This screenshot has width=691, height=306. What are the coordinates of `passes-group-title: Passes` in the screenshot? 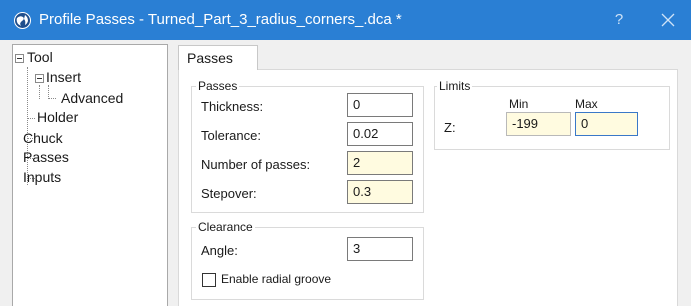 It's located at (218, 86).